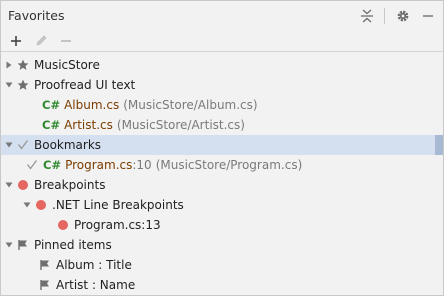 The height and width of the screenshot is (296, 444). Describe the element at coordinates (222, 145) in the screenshot. I see `tree-item-bookmarks: Bookmarks` at that location.